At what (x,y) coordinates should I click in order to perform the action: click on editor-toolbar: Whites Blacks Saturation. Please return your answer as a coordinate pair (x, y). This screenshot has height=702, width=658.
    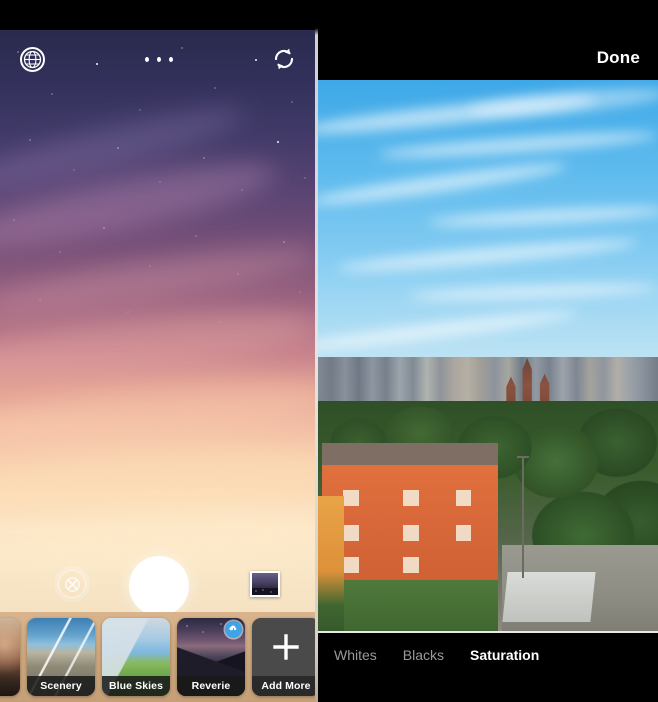
    Looking at the image, I should click on (488, 667).